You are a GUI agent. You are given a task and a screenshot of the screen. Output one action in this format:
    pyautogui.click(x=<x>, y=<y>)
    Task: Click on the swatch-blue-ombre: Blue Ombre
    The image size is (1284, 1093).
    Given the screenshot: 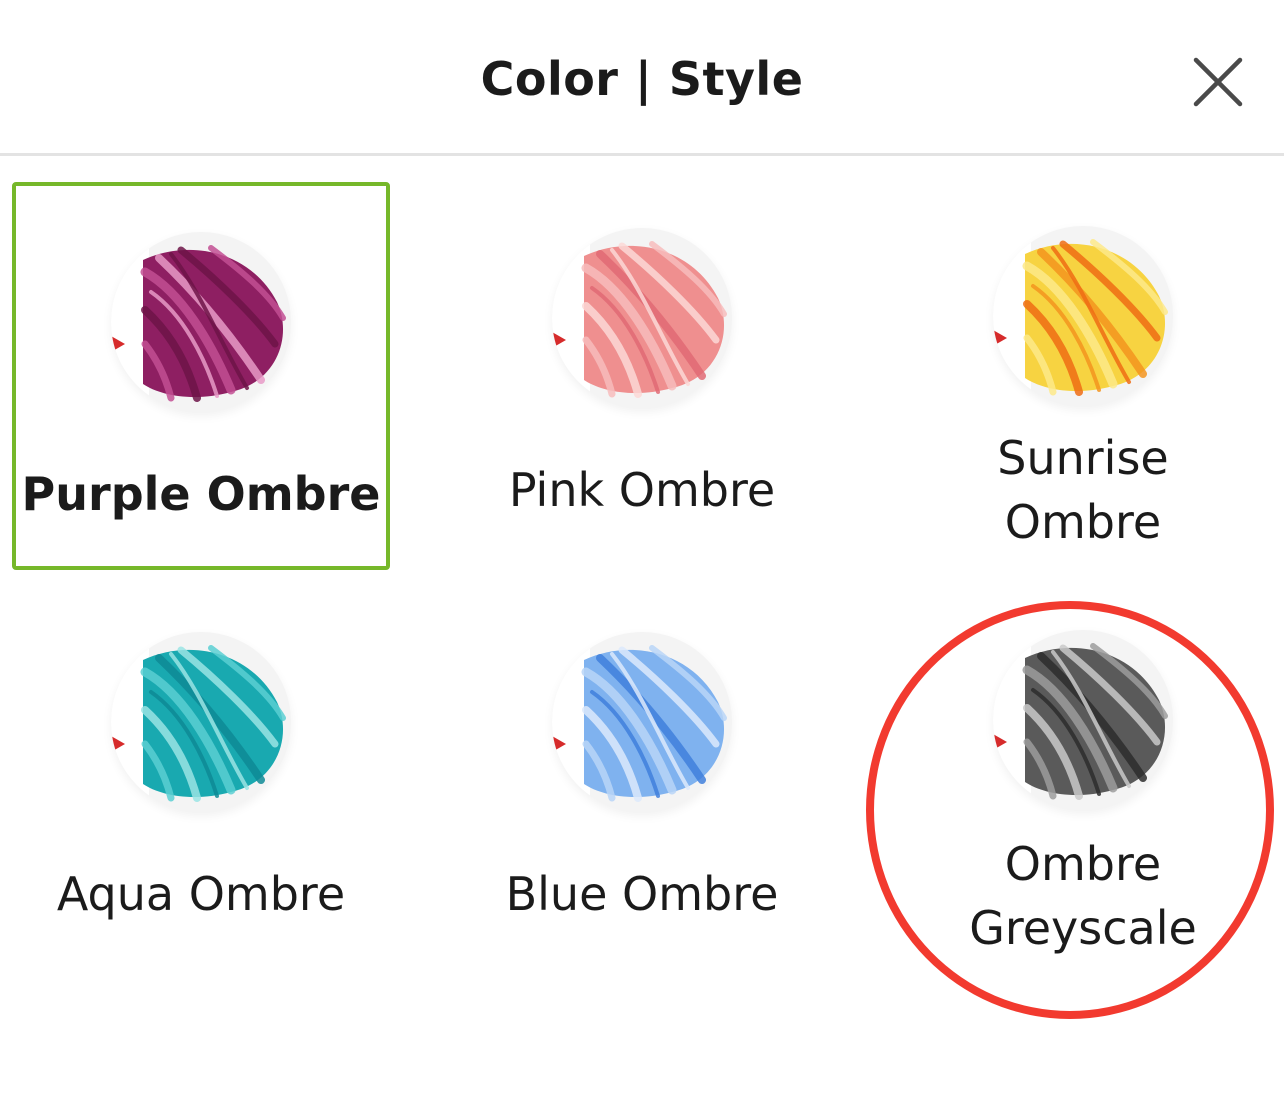 What is the action you would take?
    pyautogui.click(x=642, y=782)
    